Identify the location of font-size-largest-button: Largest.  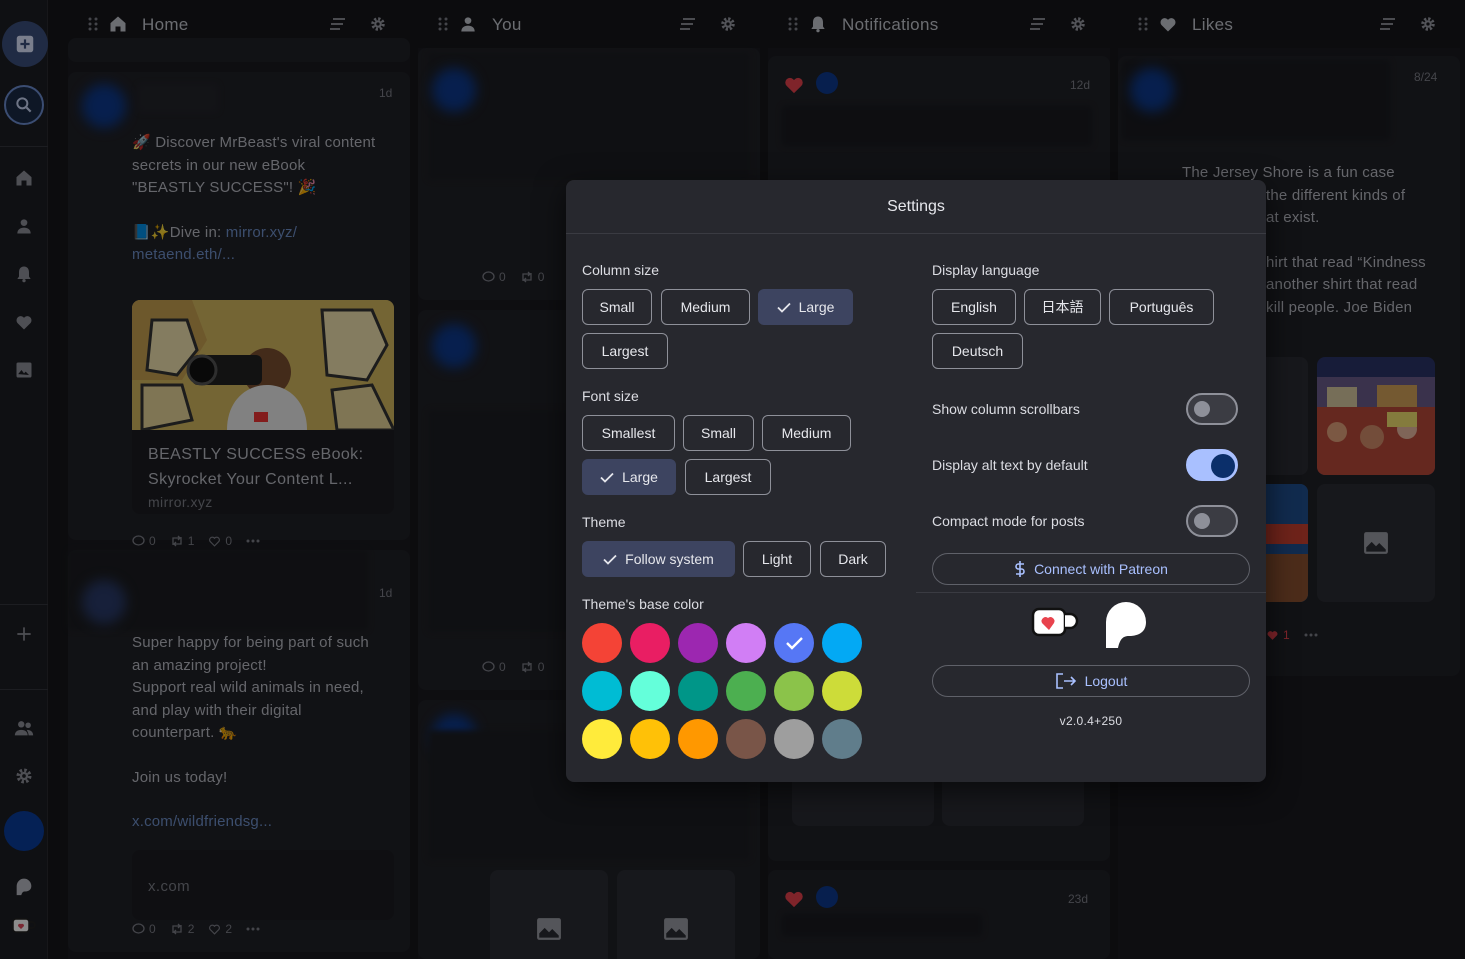
(728, 477).